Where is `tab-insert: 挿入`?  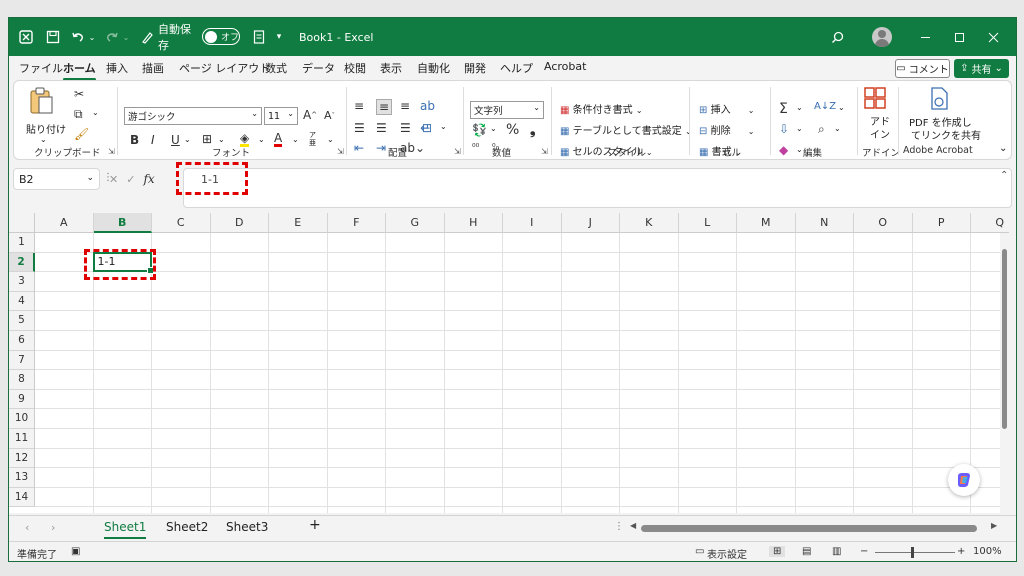
tab-insert: 挿入 is located at coordinates (117, 68).